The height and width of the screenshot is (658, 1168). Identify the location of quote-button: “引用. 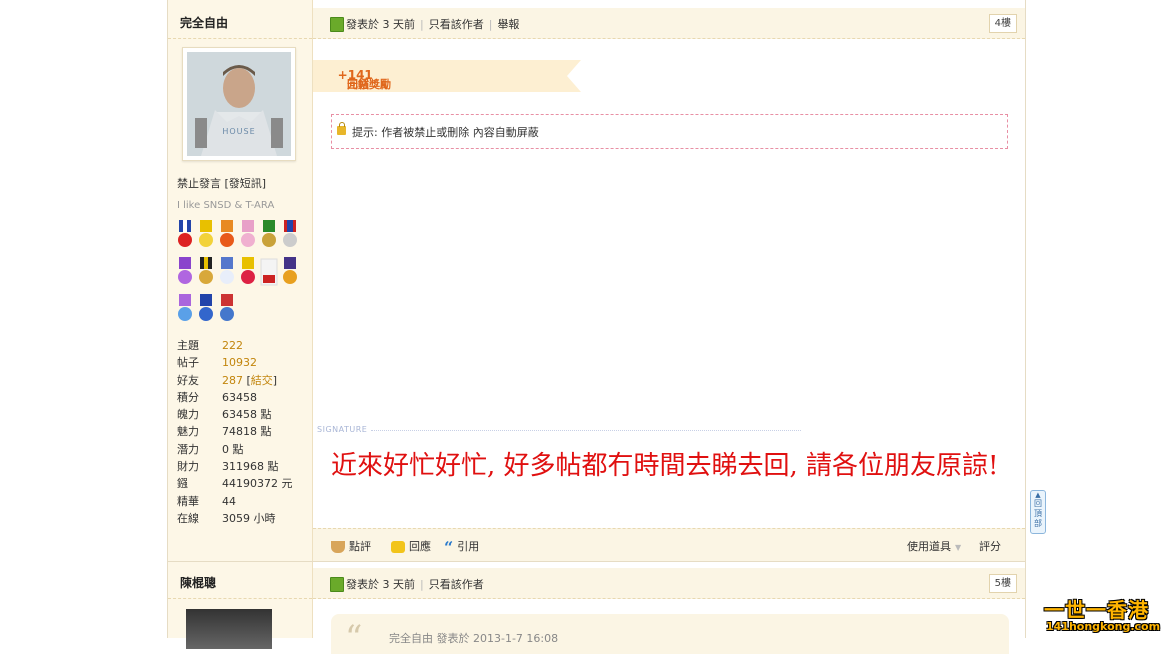
(461, 547).